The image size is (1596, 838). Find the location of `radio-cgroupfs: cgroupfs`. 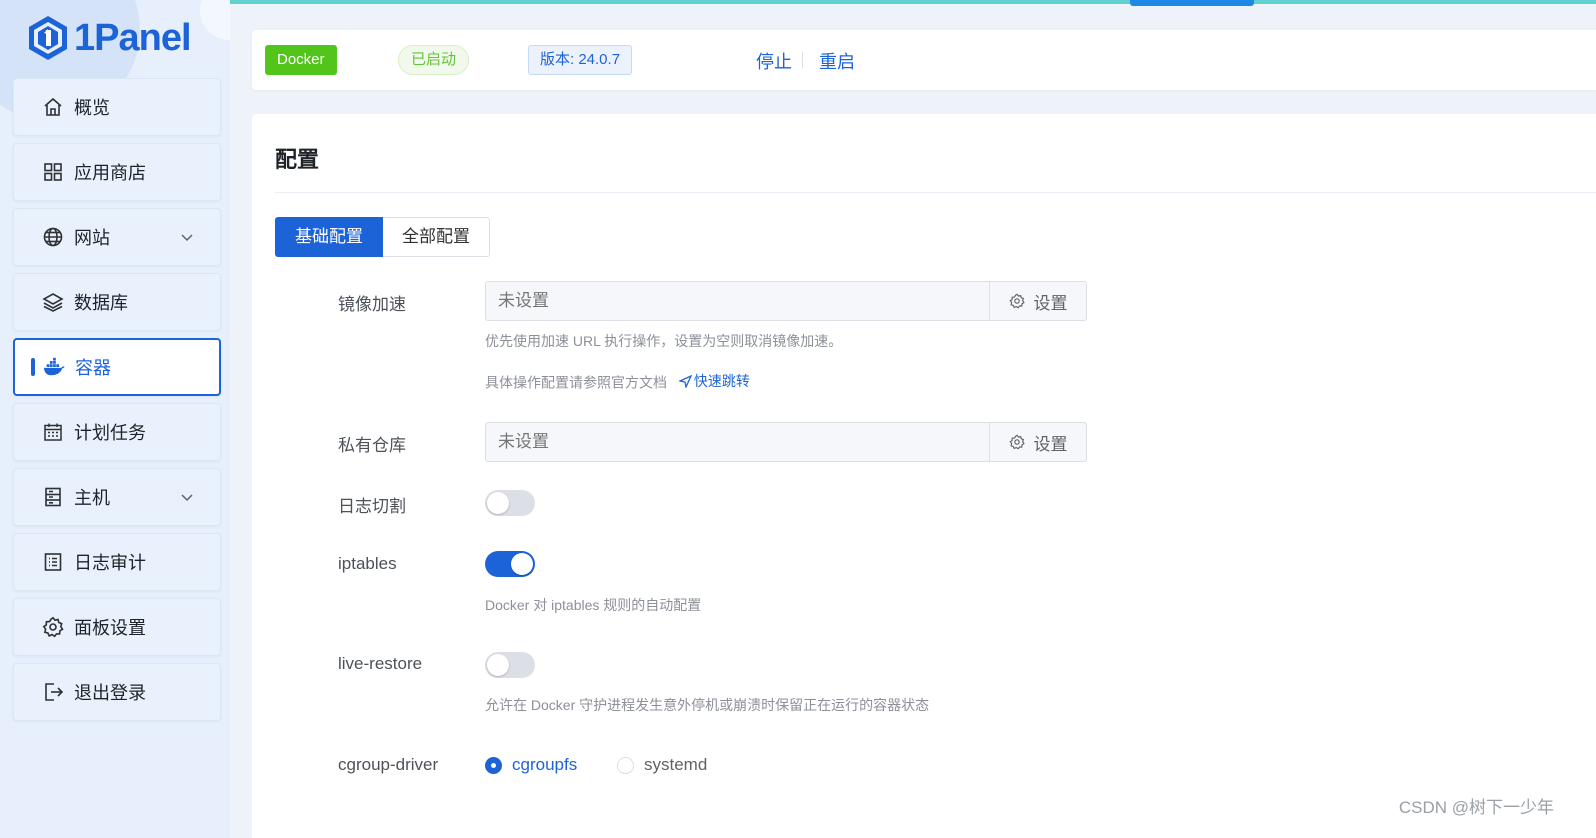

radio-cgroupfs: cgroupfs is located at coordinates (531, 765).